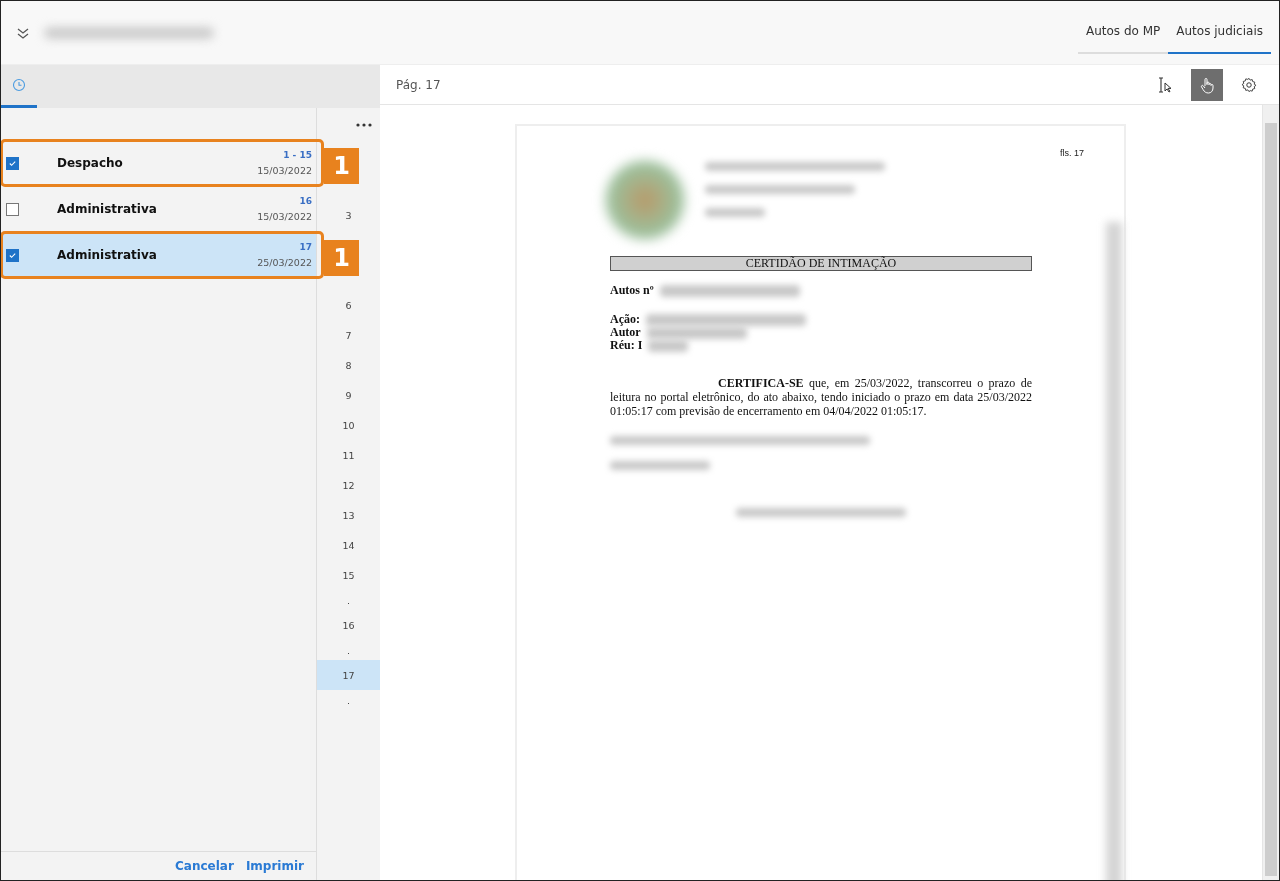  I want to click on page-number: 12, so click(348, 485).